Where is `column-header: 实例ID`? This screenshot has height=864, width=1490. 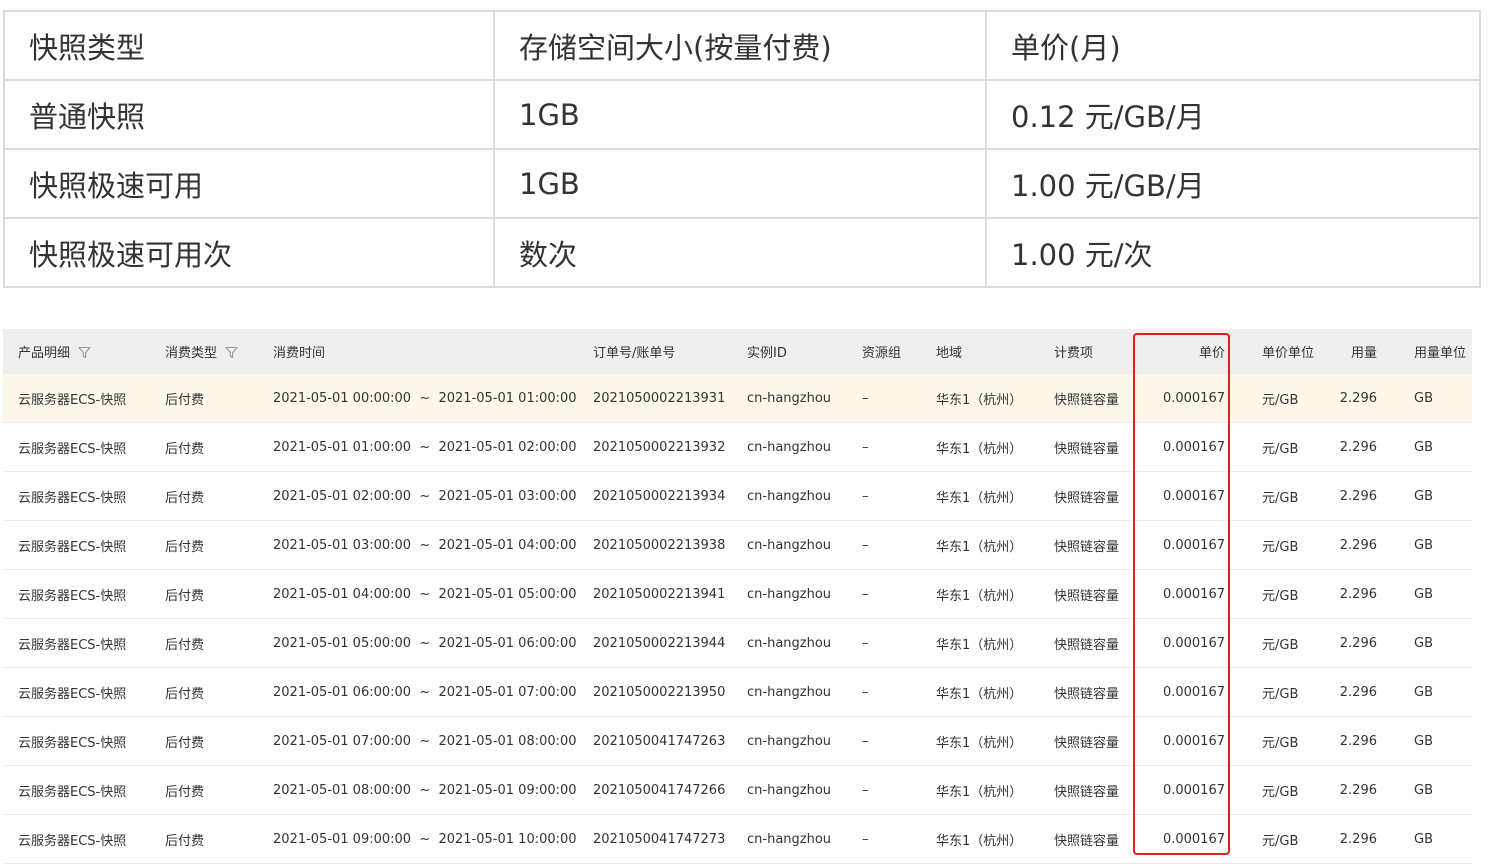 column-header: 实例ID is located at coordinates (789, 351).